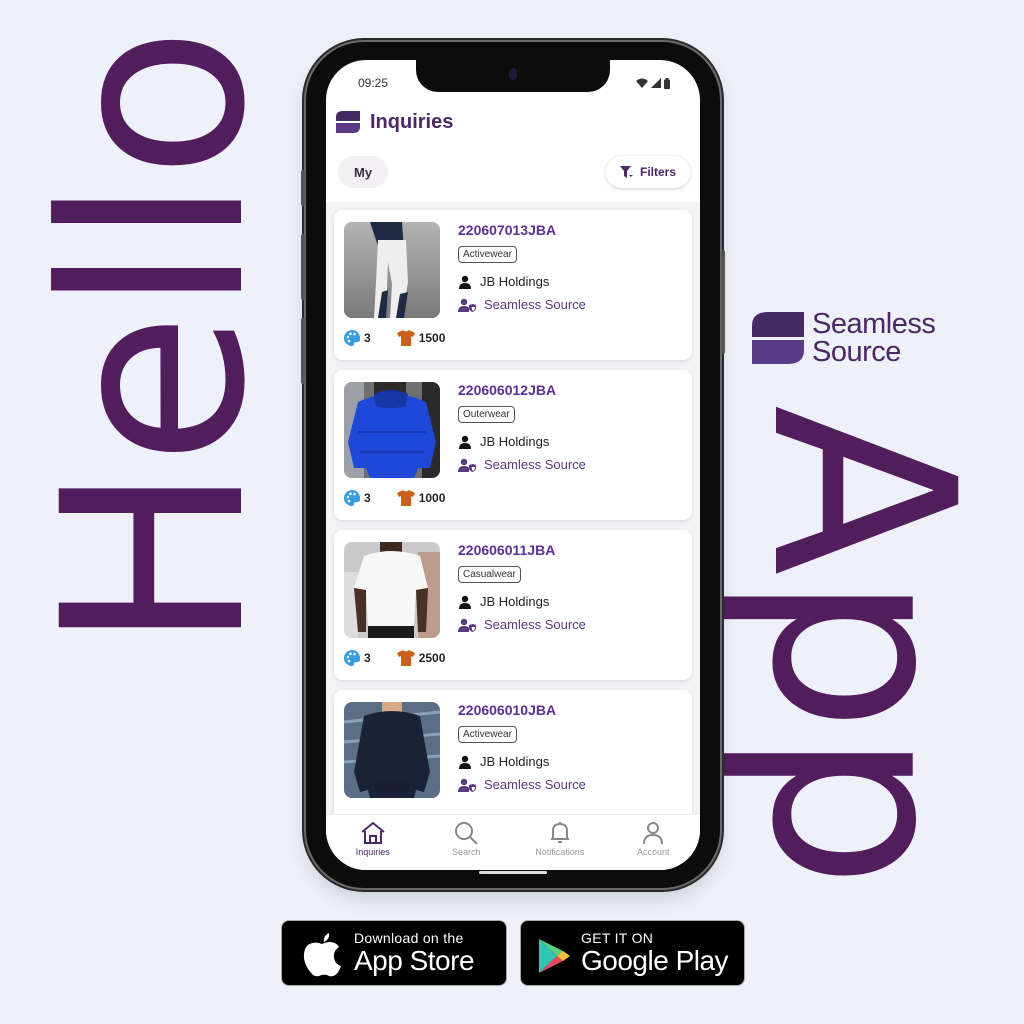 The height and width of the screenshot is (1024, 1024). I want to click on wifi-icon, so click(642, 83).